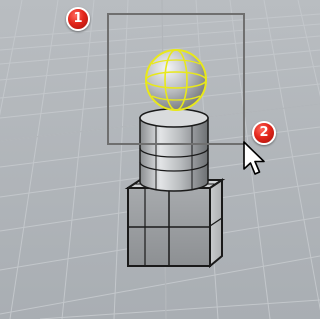 The height and width of the screenshot is (319, 320). I want to click on mouse-pointer-arrow-icon, so click(254, 158).